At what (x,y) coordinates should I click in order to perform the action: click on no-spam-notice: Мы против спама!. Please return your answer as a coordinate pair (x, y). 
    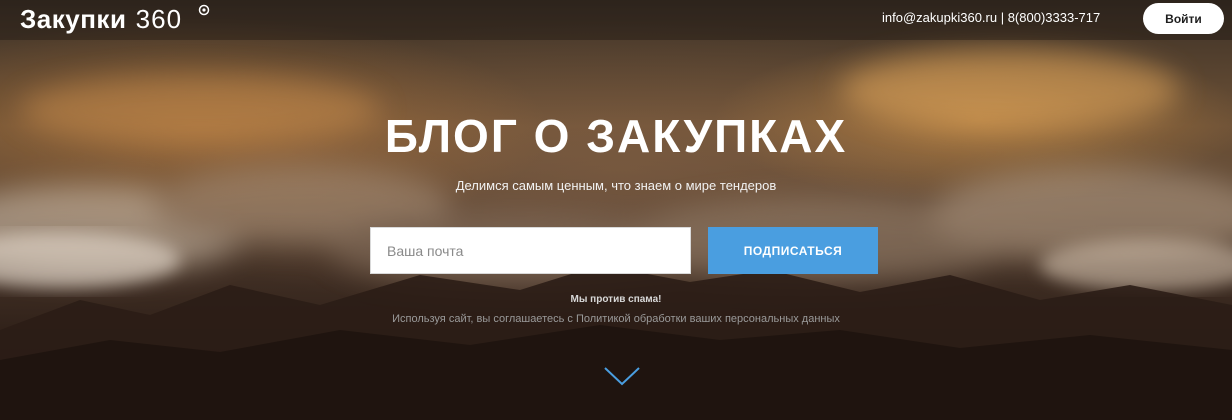
    Looking at the image, I should click on (616, 299).